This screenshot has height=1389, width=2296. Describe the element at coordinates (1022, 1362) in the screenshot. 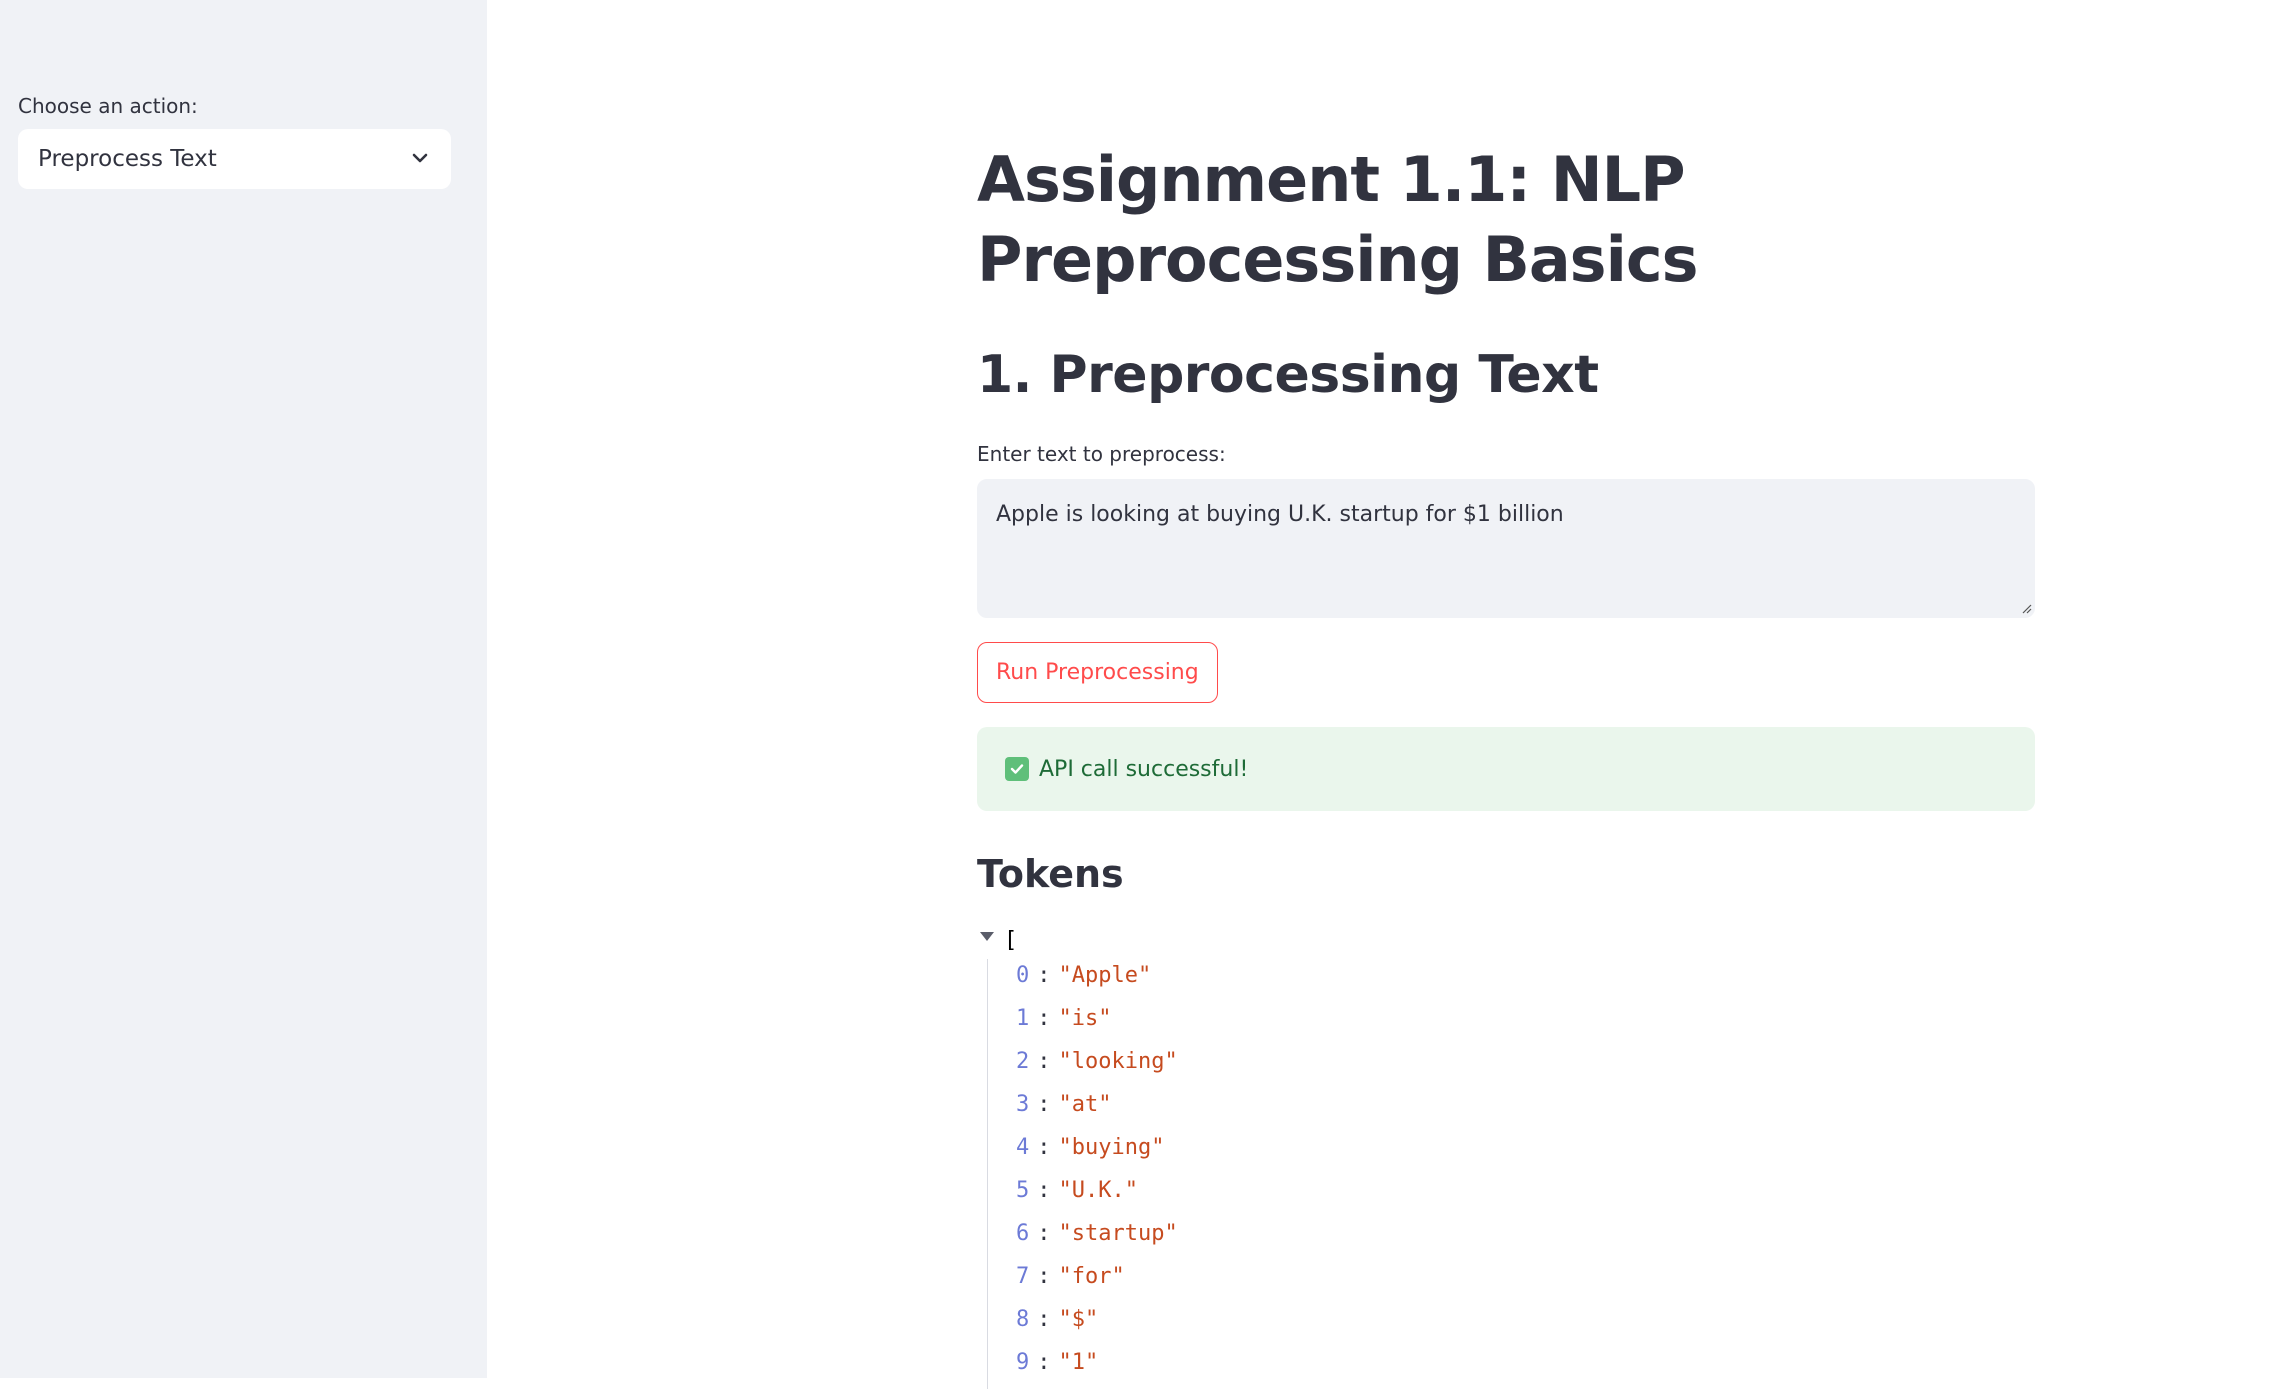

I see `token-index: 9` at that location.